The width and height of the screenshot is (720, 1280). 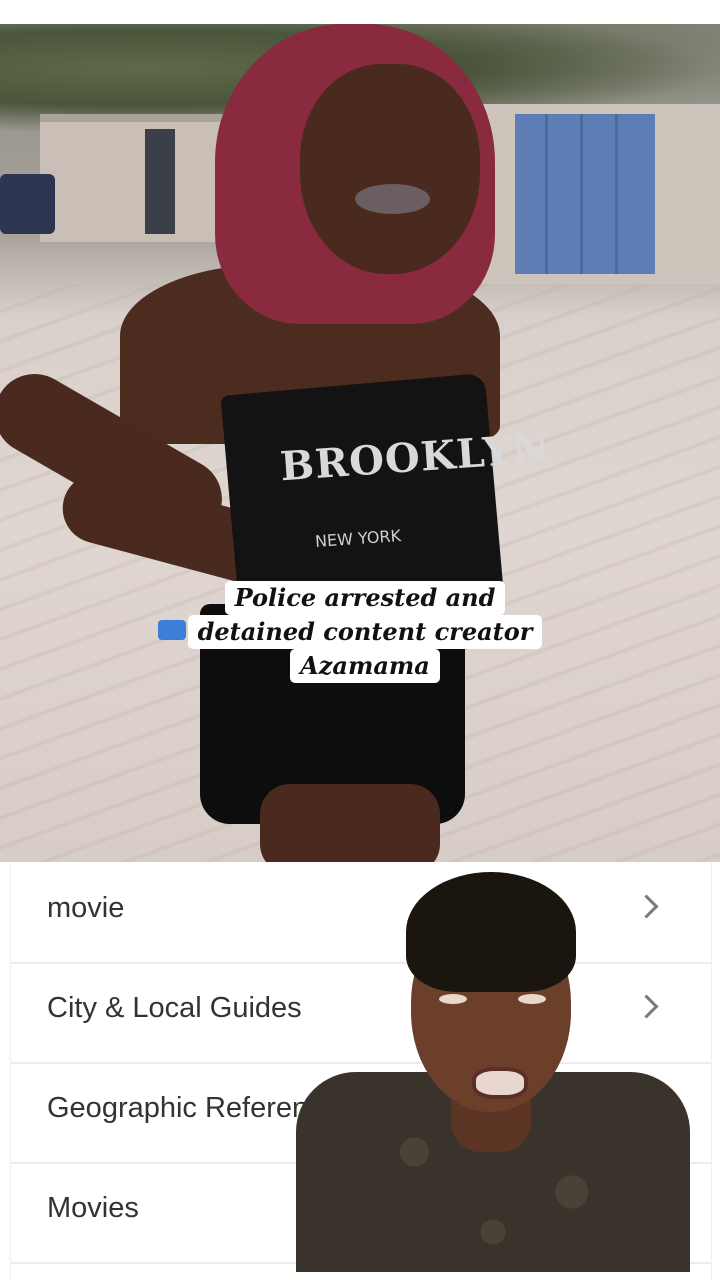 What do you see at coordinates (174, 1008) in the screenshot?
I see `list-item-label: City & Local Guides` at bounding box center [174, 1008].